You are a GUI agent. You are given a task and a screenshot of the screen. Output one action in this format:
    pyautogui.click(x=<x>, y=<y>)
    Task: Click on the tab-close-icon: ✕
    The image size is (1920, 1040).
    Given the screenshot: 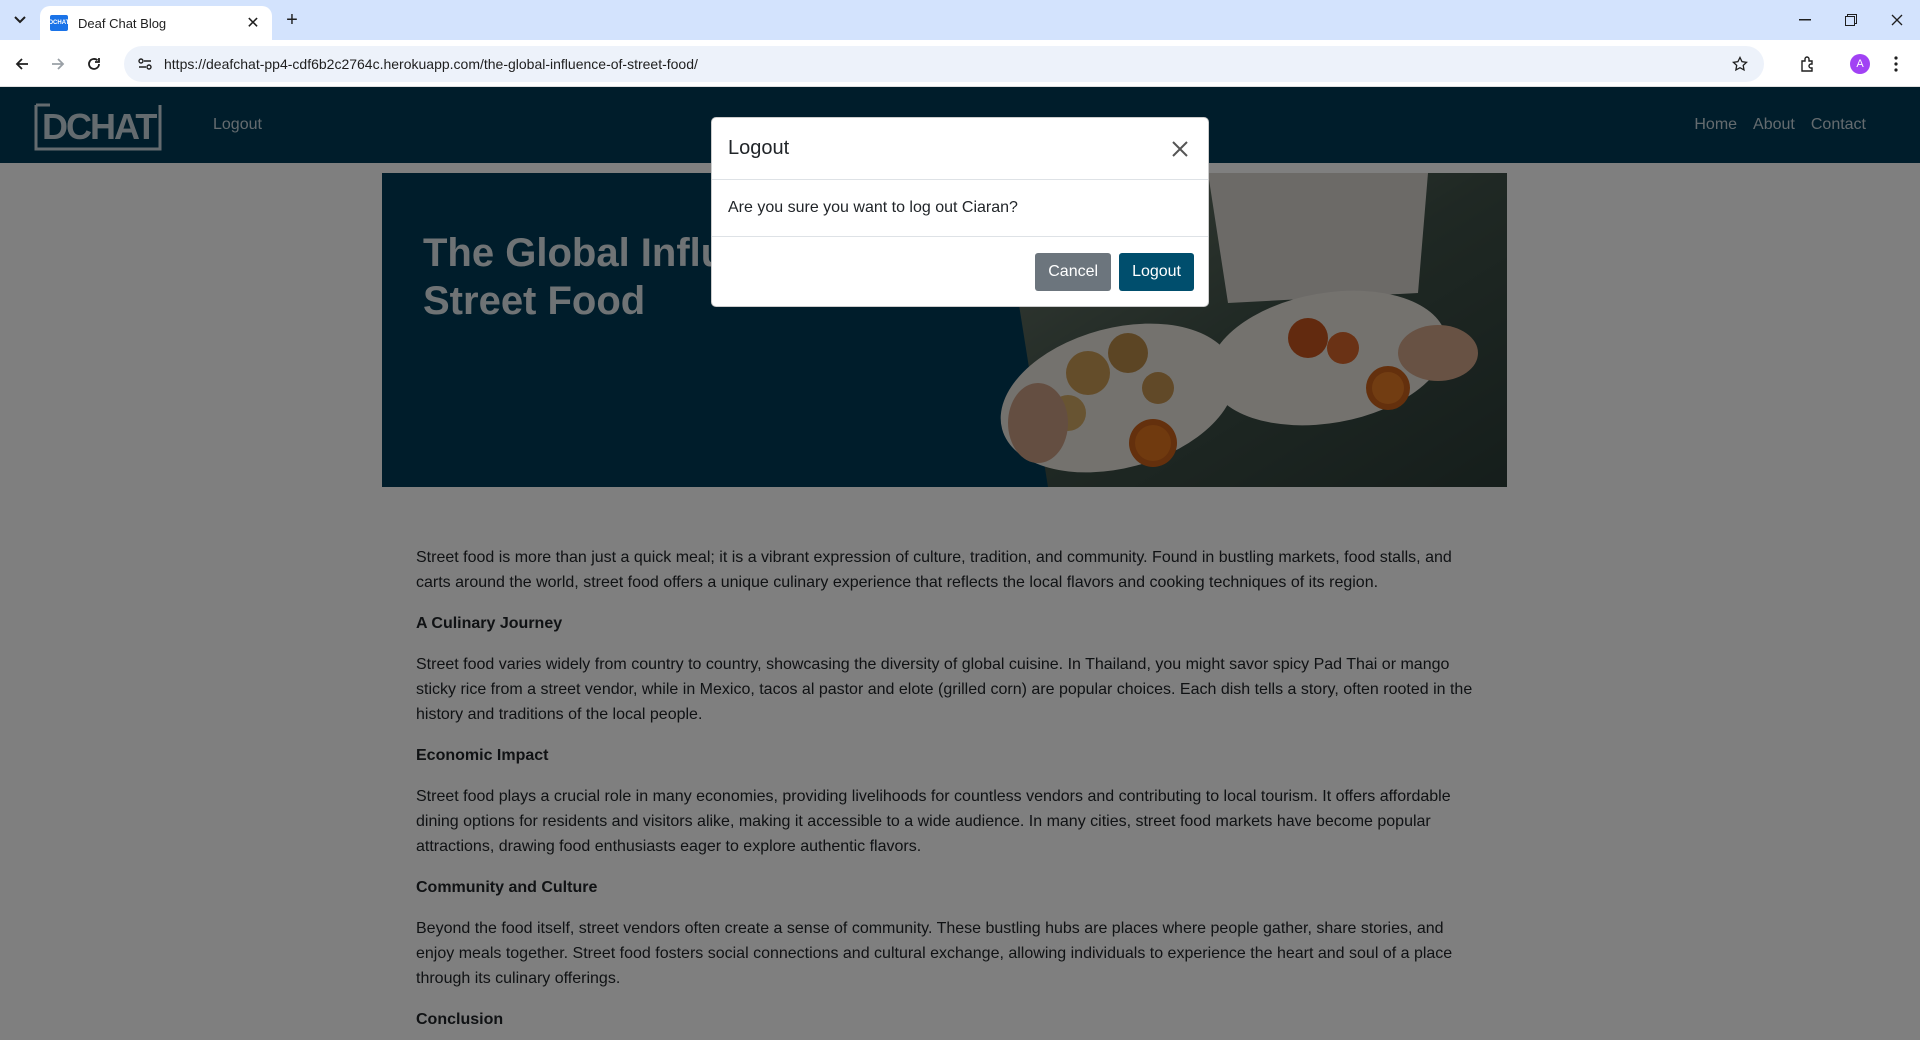 What is the action you would take?
    pyautogui.click(x=253, y=23)
    